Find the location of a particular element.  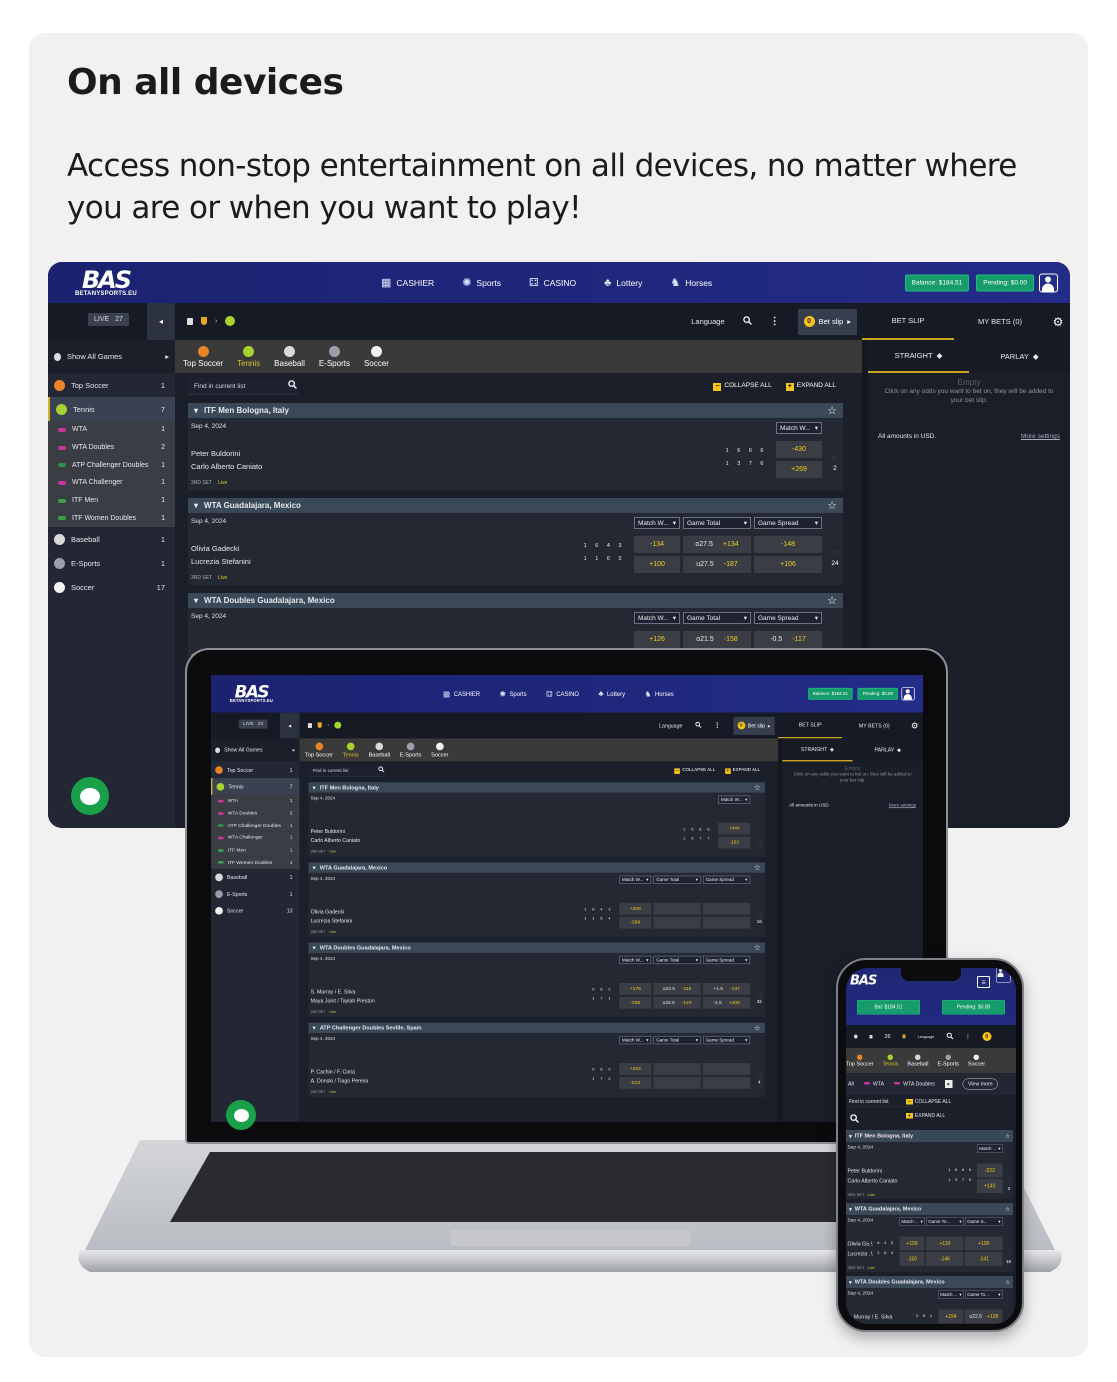

tennis-ball-icon is located at coordinates (230, 321).